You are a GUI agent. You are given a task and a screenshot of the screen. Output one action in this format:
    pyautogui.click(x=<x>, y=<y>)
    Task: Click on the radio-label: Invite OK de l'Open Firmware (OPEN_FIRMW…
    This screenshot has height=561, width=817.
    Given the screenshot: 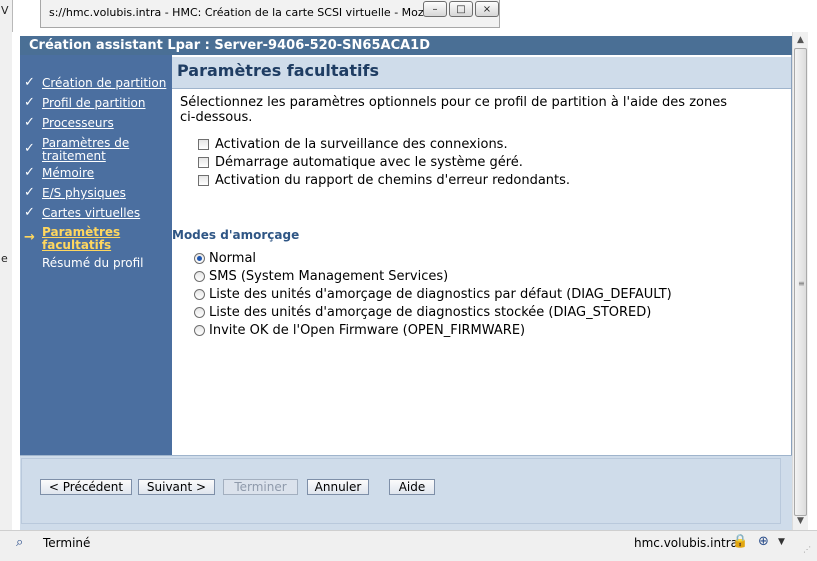 What is the action you would take?
    pyautogui.click(x=367, y=330)
    